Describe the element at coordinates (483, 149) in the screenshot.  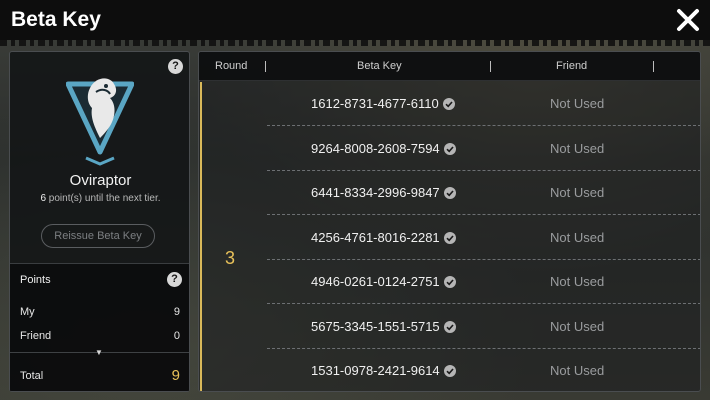
I see `table-row: 9264-8008-2608-7594 Not Used` at that location.